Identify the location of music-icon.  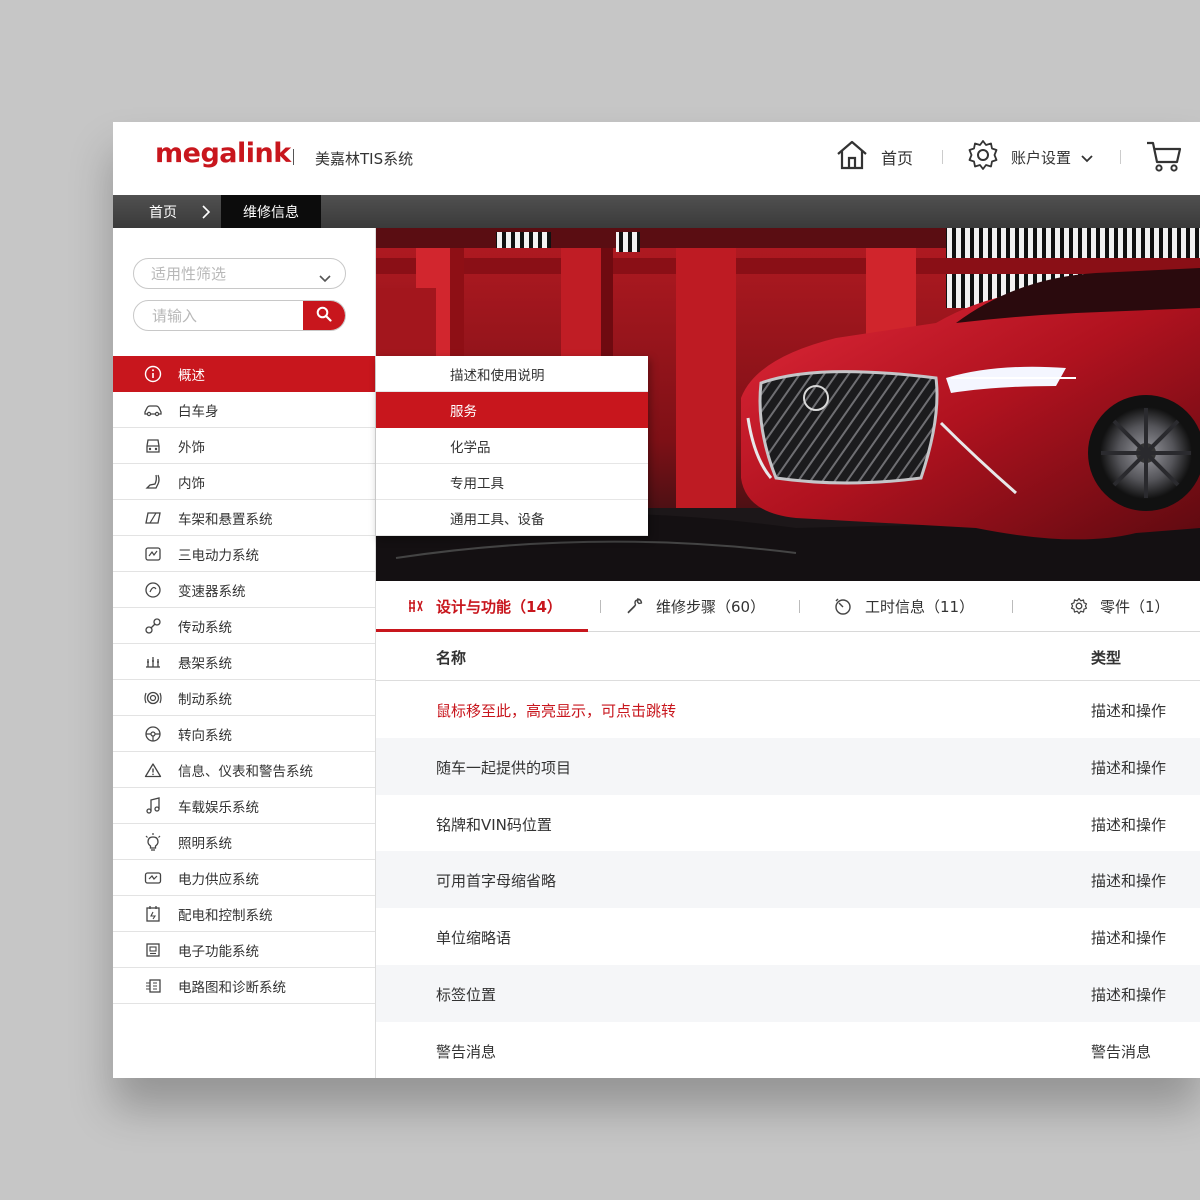
(153, 806).